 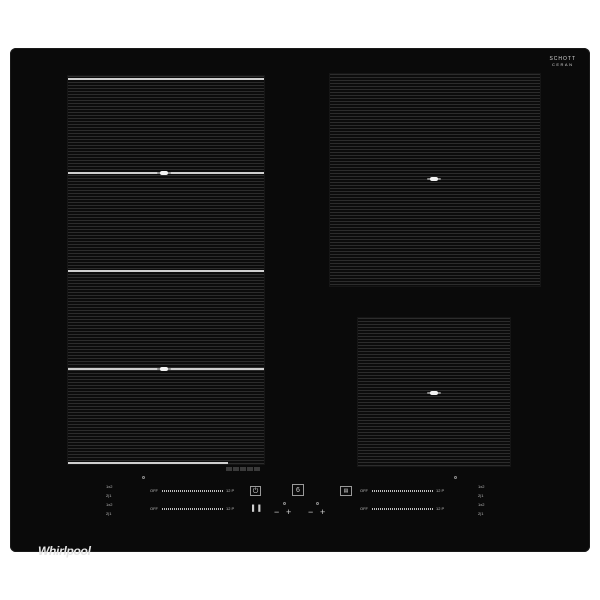 I want to click on flexi-zone-top-edge, so click(x=166, y=79).